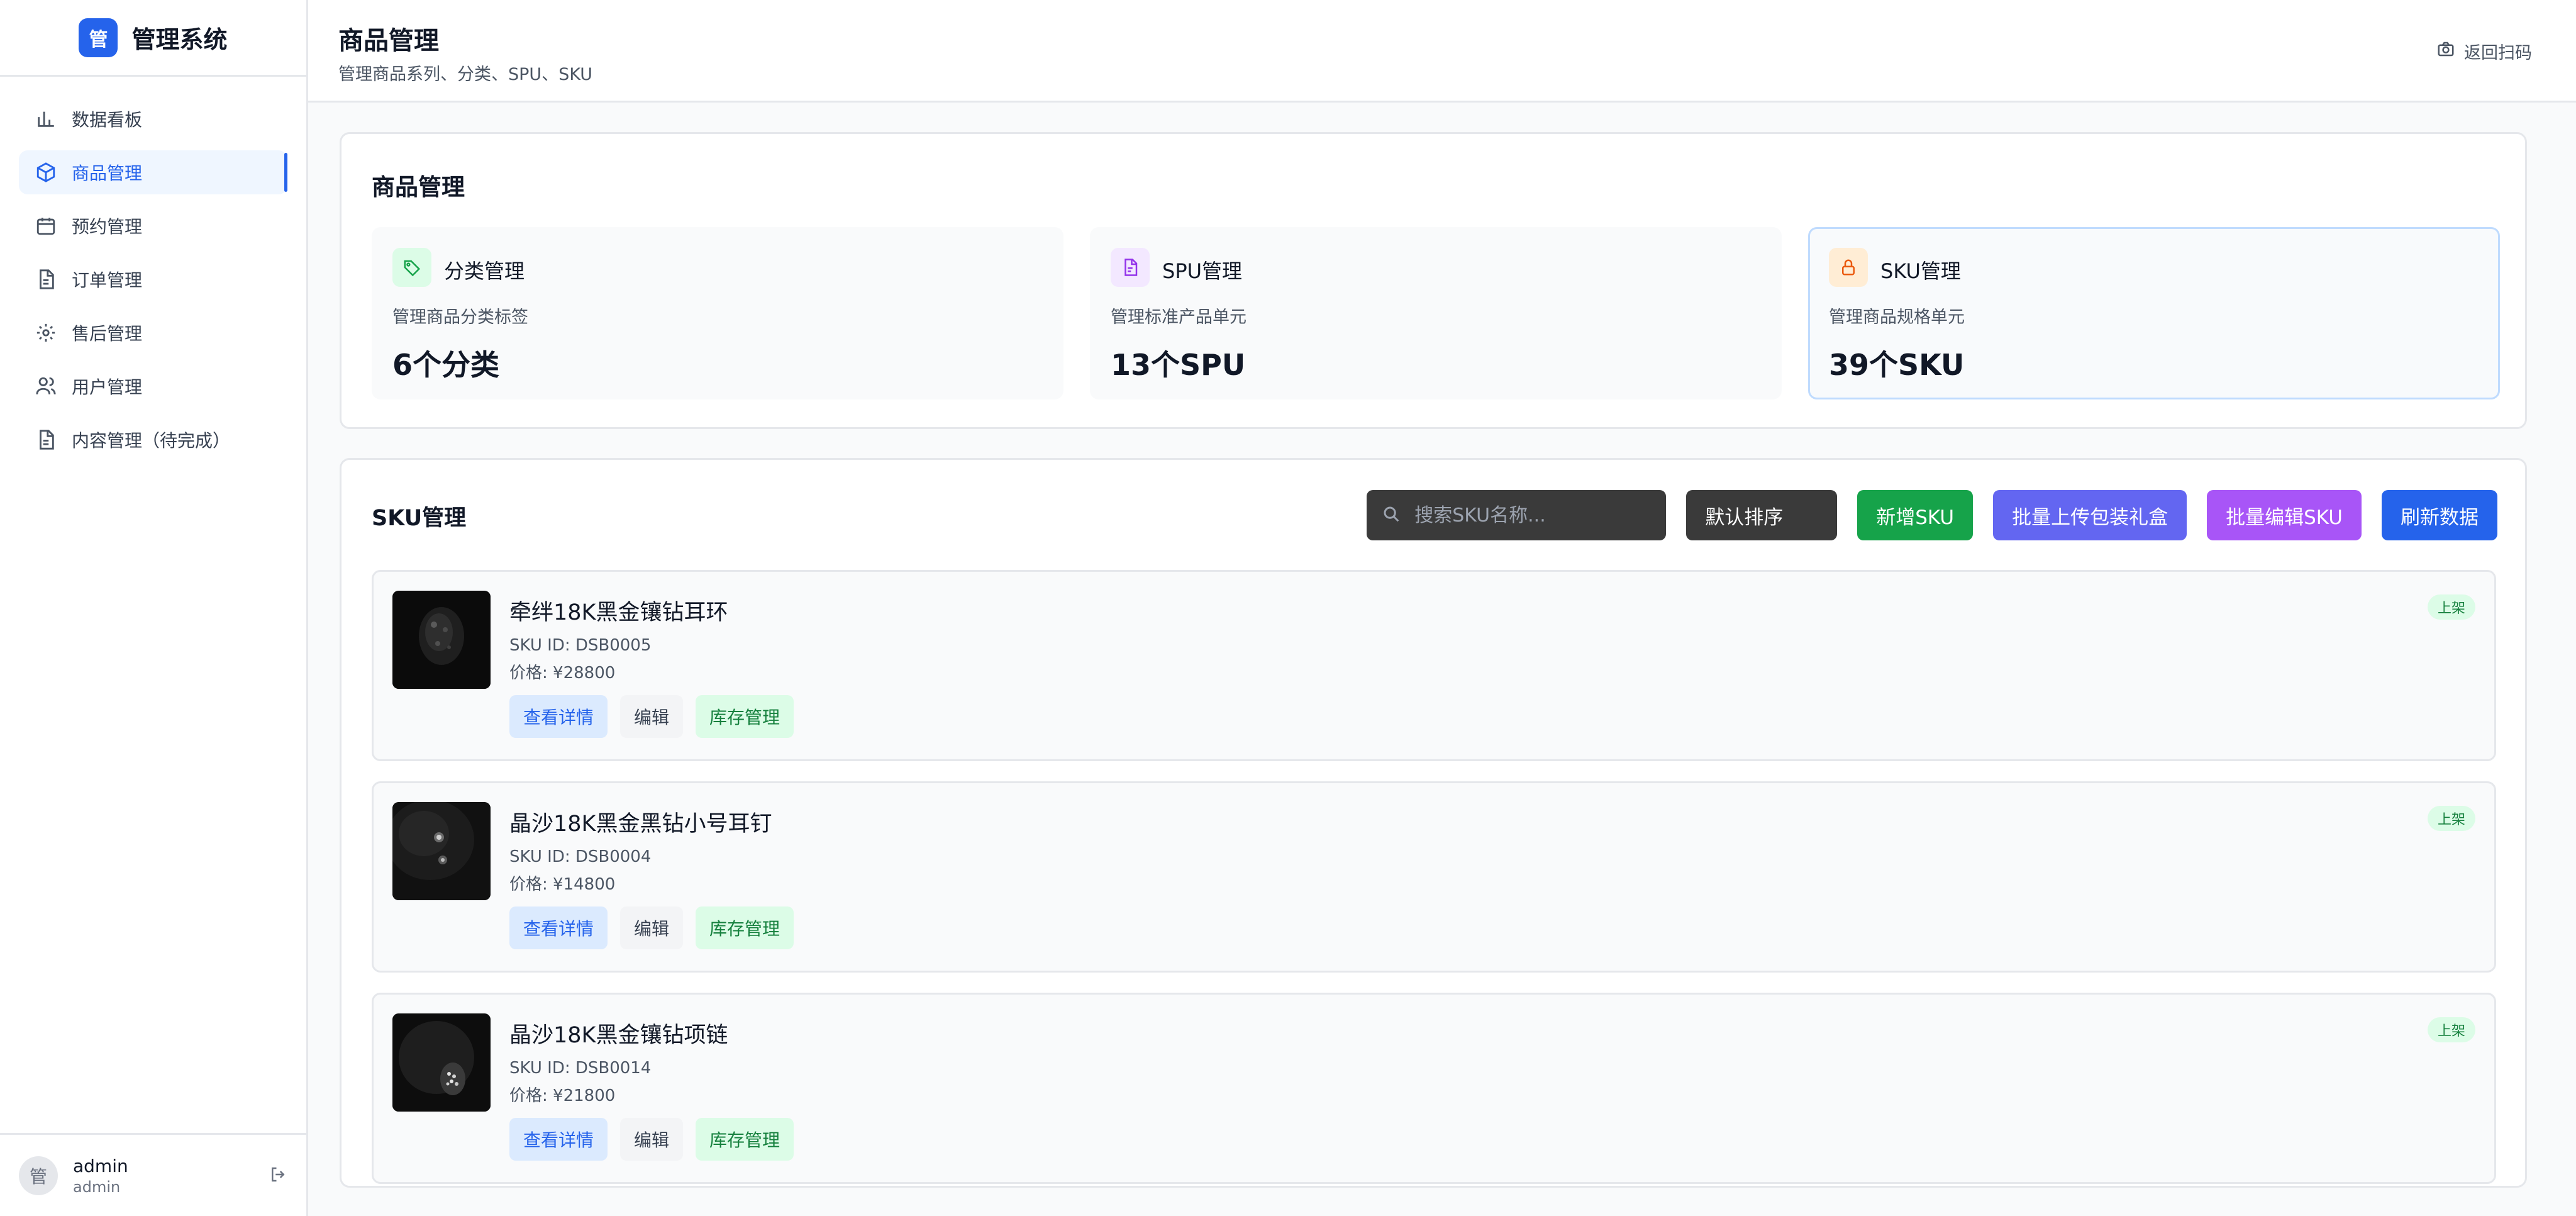 This screenshot has width=2576, height=1216. What do you see at coordinates (1178, 317) in the screenshot?
I see `stat-desc: 管理标准产品单元` at bounding box center [1178, 317].